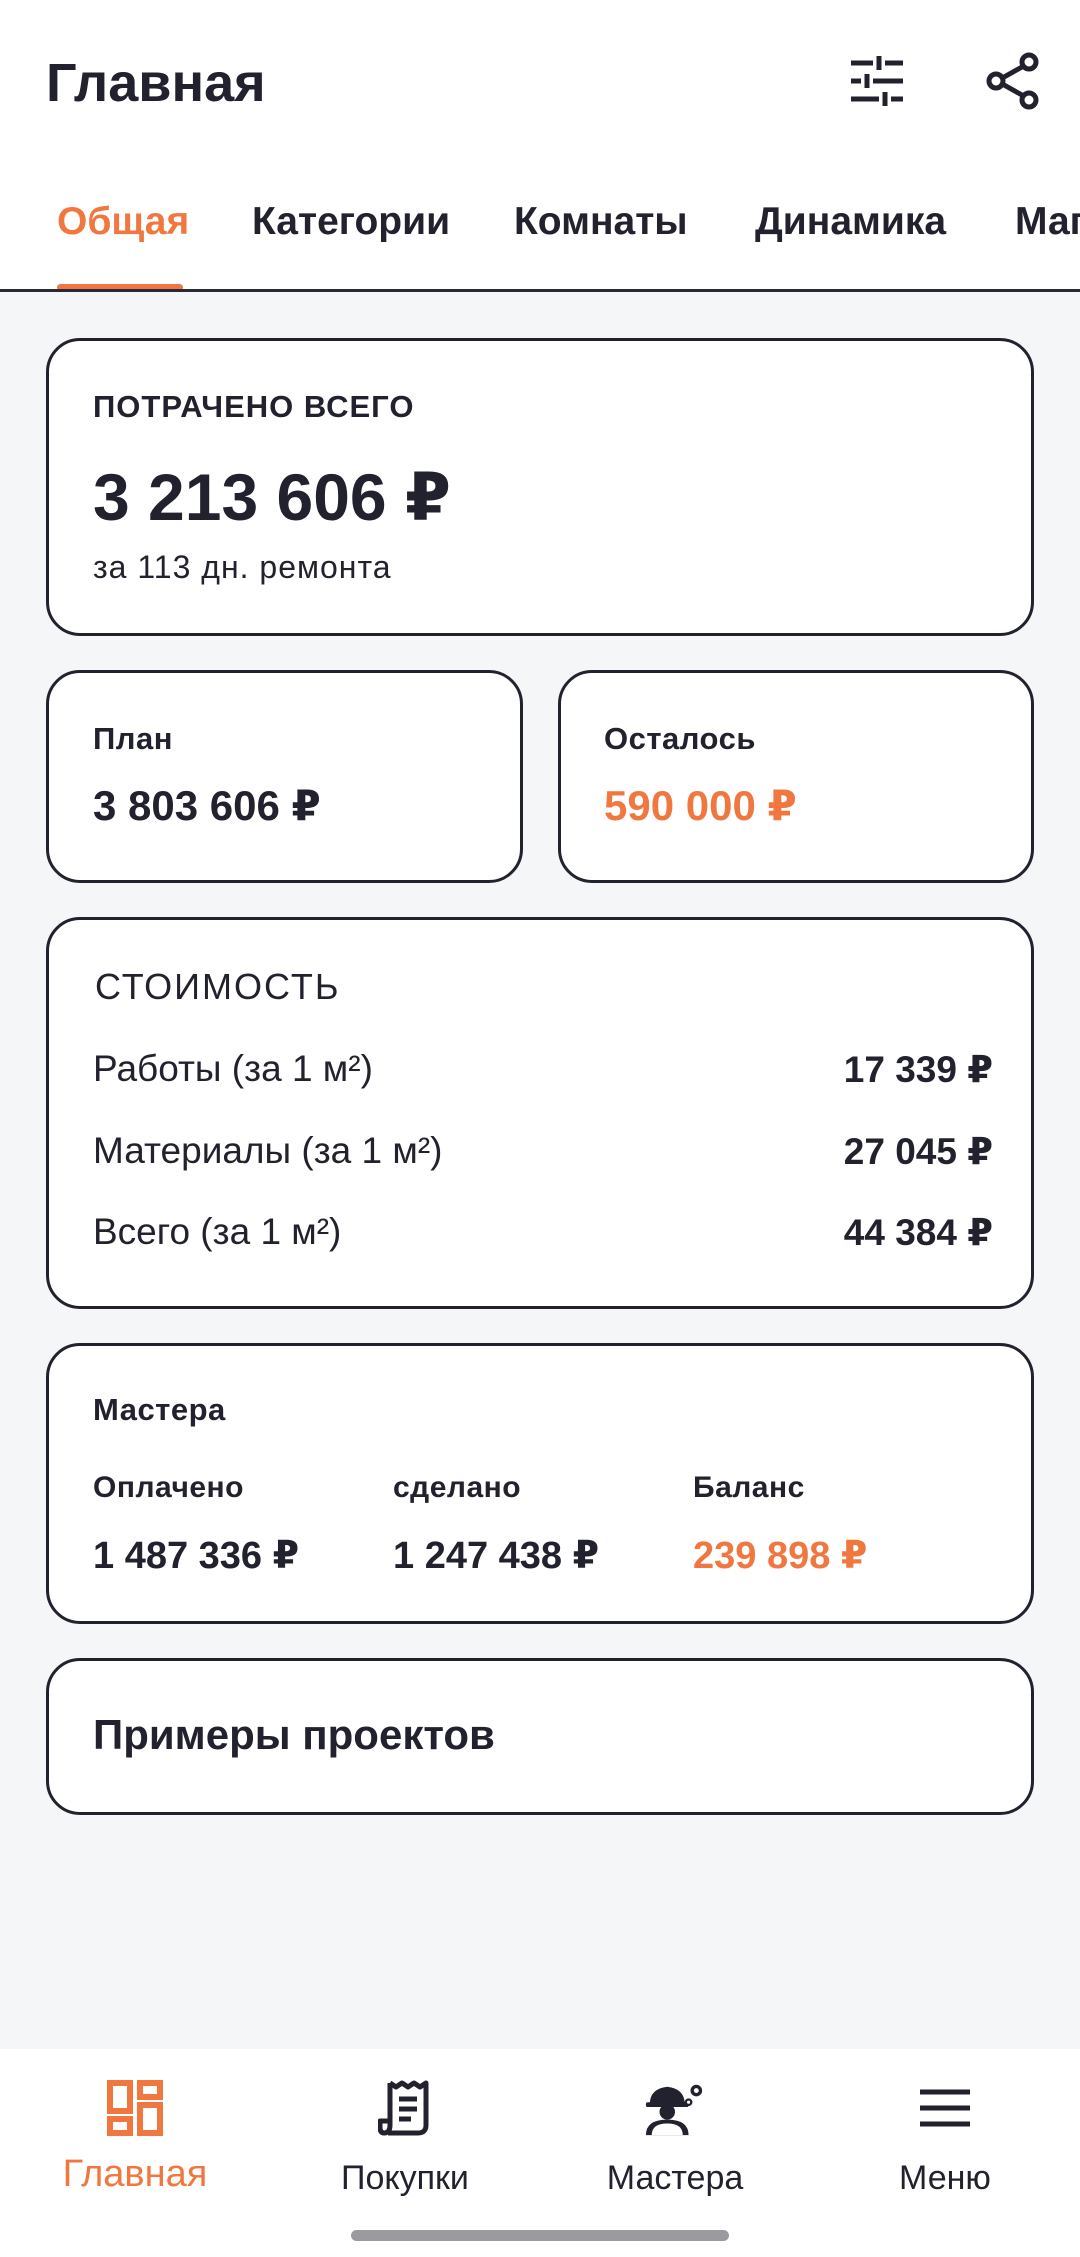 The height and width of the screenshot is (2257, 1080). I want to click on masters-paid: Оплачено 1 487 336 ₽, so click(243, 1524).